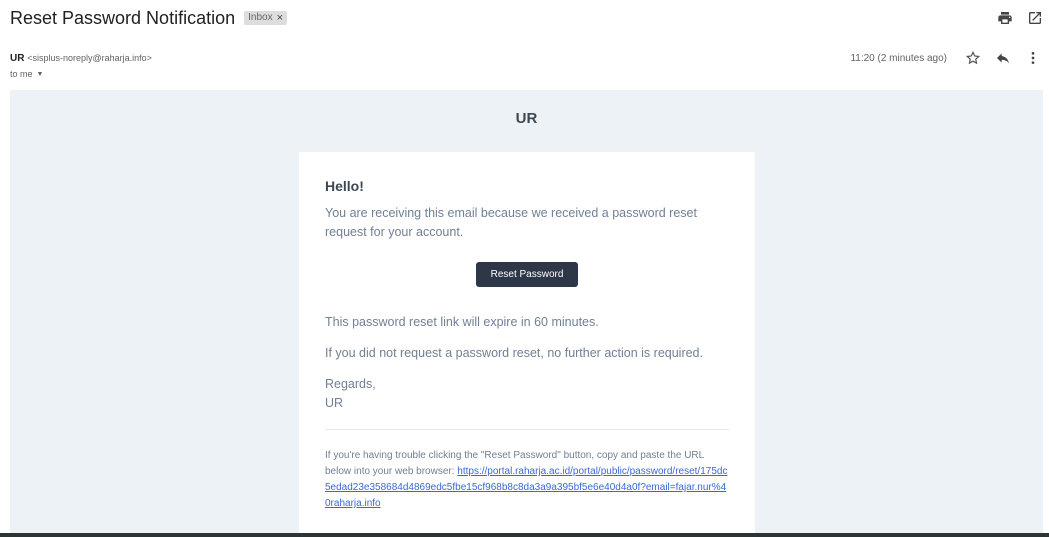  Describe the element at coordinates (1033, 58) in the screenshot. I see `more-vert-icon` at that location.